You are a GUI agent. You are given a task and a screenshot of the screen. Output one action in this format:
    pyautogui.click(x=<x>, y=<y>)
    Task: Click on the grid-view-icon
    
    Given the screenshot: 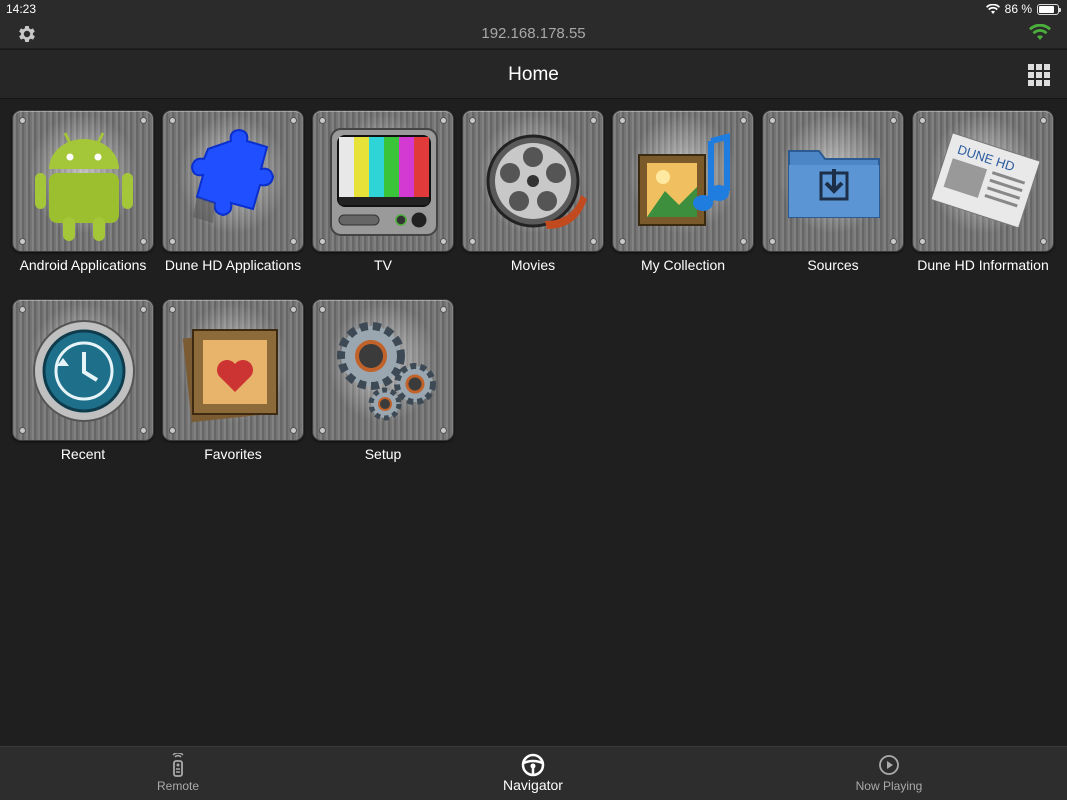 What is the action you would take?
    pyautogui.click(x=1039, y=75)
    